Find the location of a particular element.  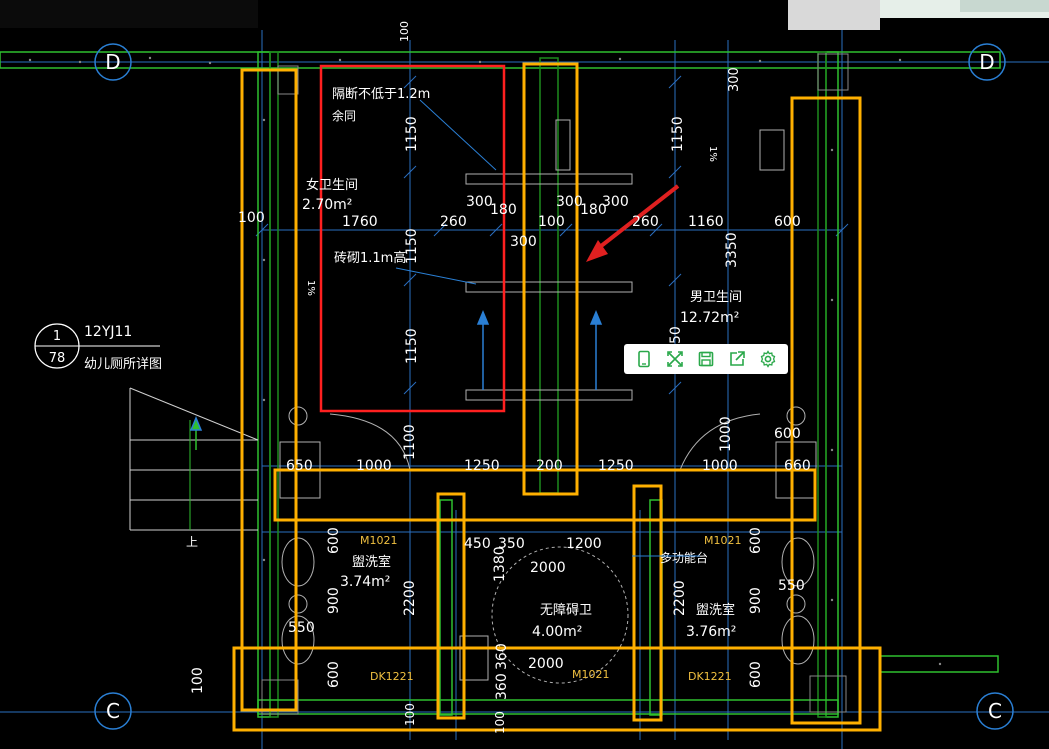

phone-icon is located at coordinates (643, 359).